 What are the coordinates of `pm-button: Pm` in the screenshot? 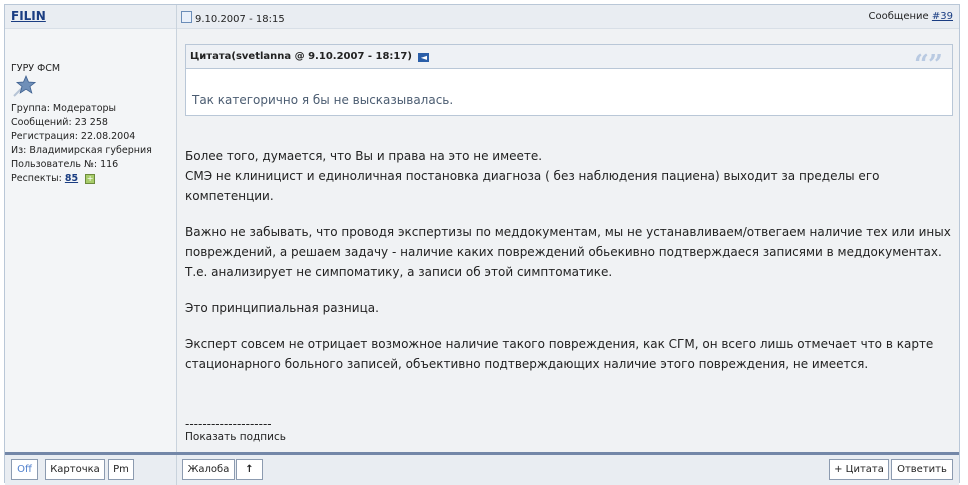 It's located at (121, 469).